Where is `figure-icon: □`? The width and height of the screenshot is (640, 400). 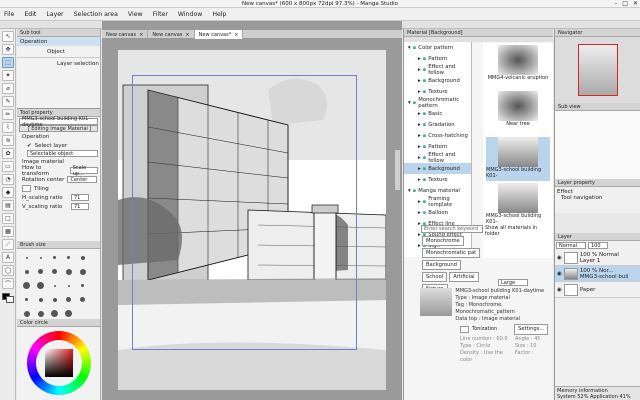 figure-icon: □ is located at coordinates (8, 218).